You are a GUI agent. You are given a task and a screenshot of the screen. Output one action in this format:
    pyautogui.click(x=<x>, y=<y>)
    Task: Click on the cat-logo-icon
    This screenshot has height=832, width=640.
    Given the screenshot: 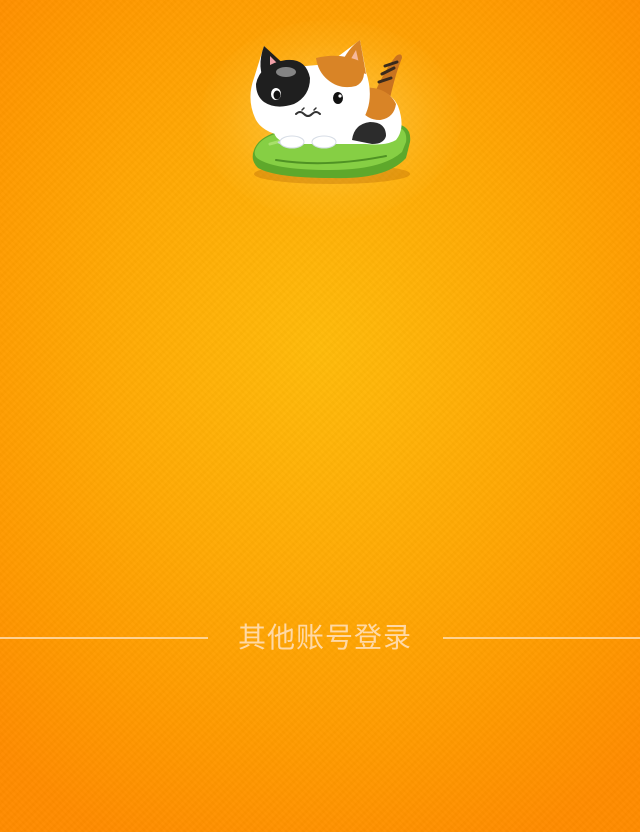 What is the action you would take?
    pyautogui.click(x=330, y=112)
    